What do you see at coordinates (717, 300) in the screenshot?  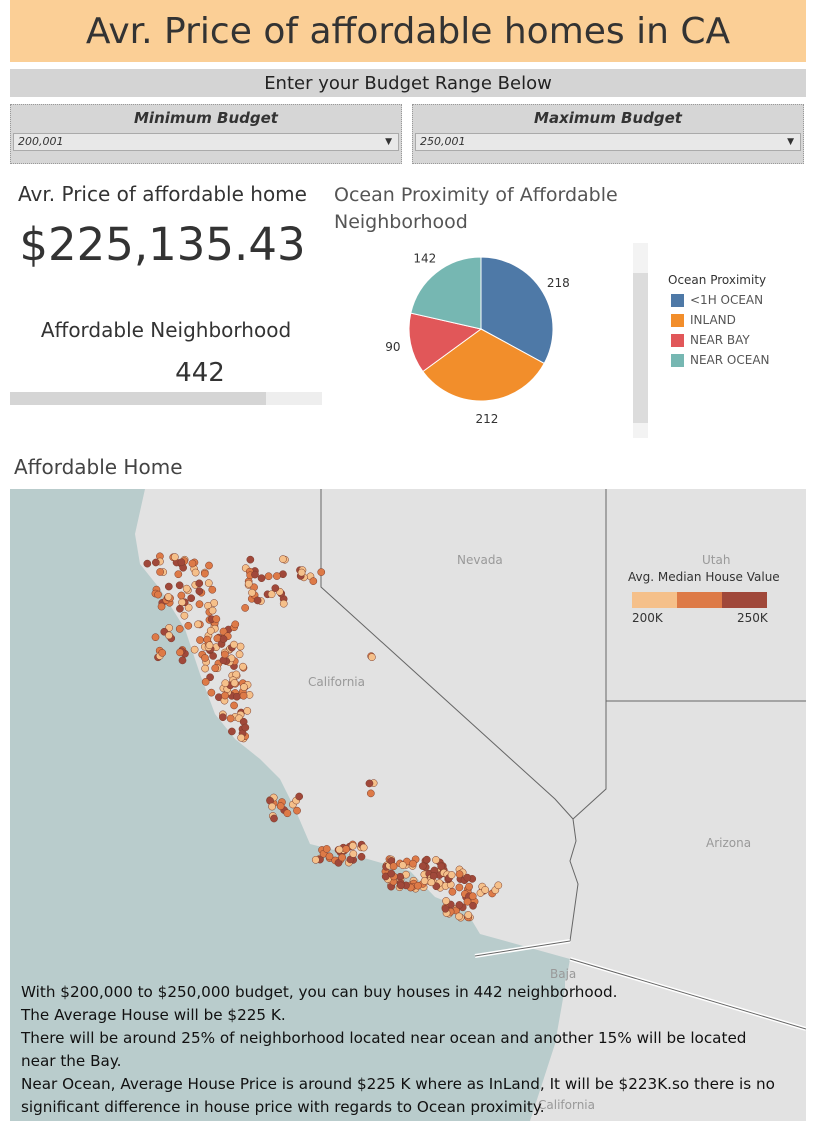 I see `legend-item-1h-ocean: <1H OCEAN` at bounding box center [717, 300].